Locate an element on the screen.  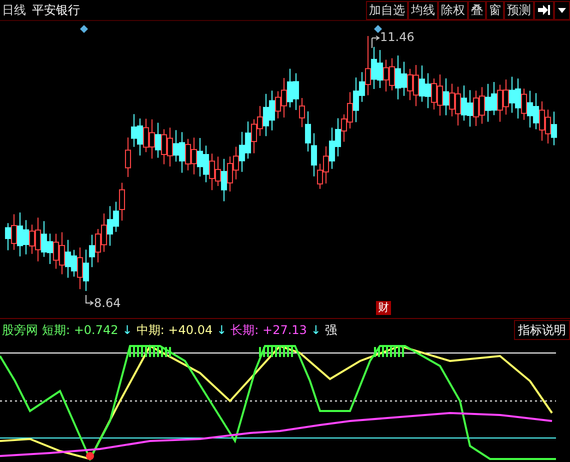
indicator-value: 强 is located at coordinates (330, 330).